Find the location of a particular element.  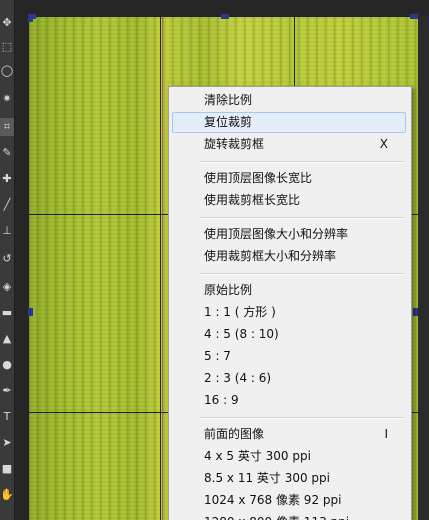

menu-item-label: 4 x 5 英寸 300 ppi is located at coordinates (257, 456).